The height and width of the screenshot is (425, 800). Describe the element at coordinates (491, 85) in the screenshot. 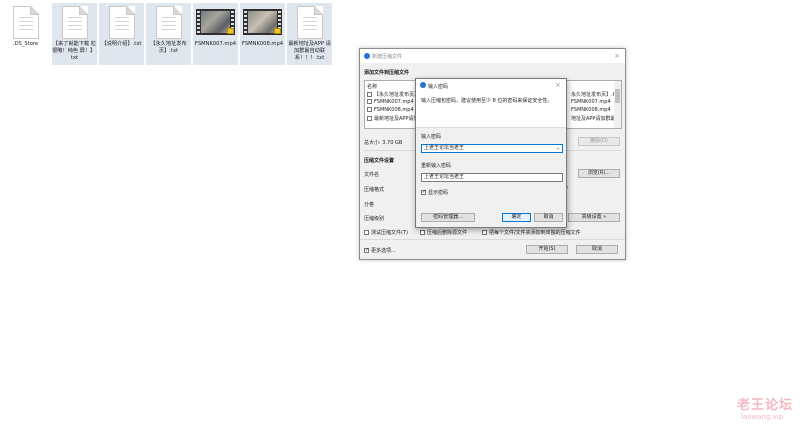

I see `dialog-titlebar: 输入密码 ×` at that location.